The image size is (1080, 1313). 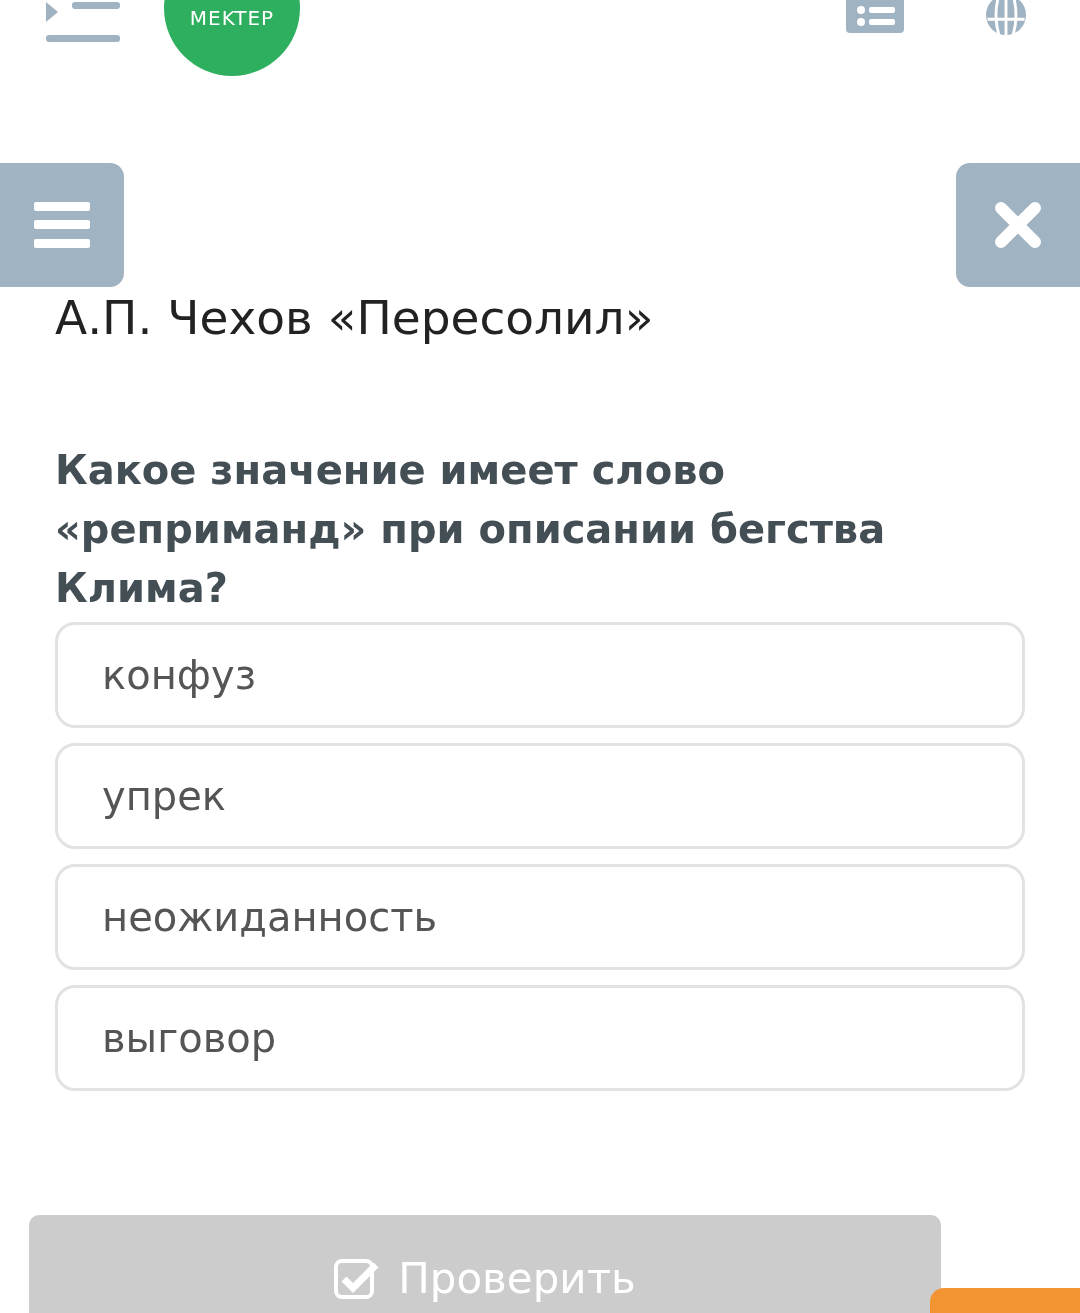 What do you see at coordinates (540, 1038) in the screenshot?
I see `answer-option: выговор` at bounding box center [540, 1038].